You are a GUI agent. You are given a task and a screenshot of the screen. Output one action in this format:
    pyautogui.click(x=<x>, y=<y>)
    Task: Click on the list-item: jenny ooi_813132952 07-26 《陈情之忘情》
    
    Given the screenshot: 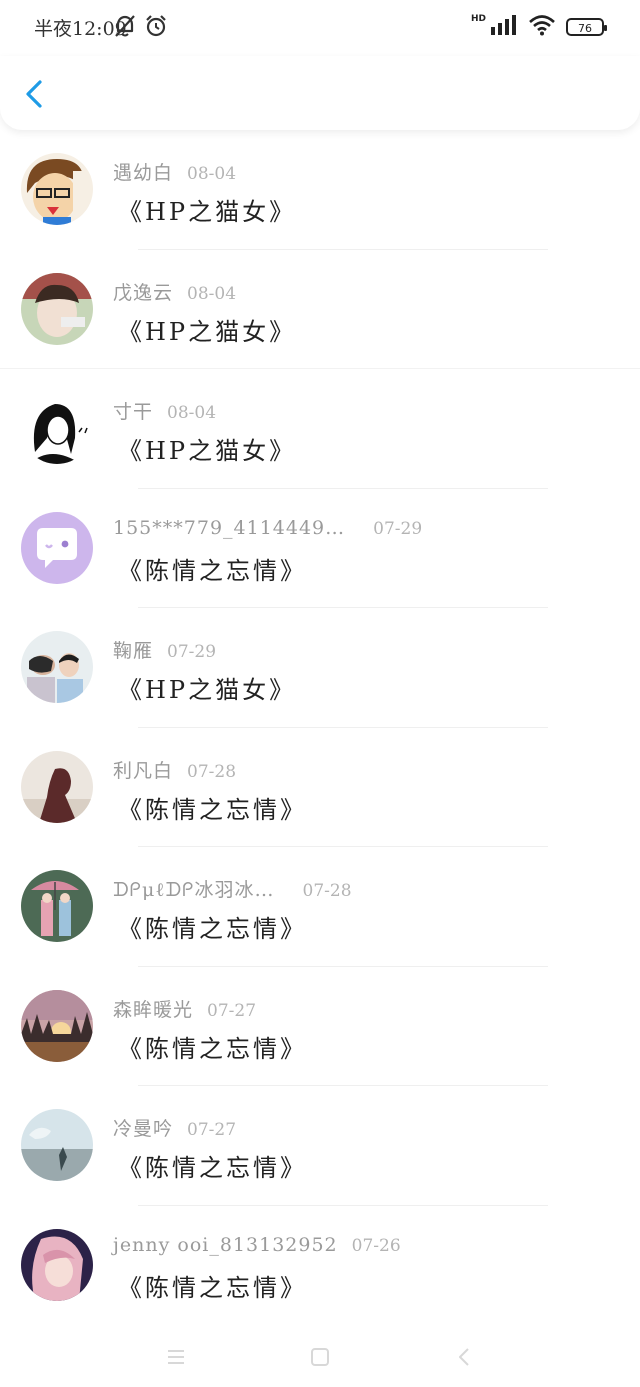 What is the action you would take?
    pyautogui.click(x=320, y=1266)
    